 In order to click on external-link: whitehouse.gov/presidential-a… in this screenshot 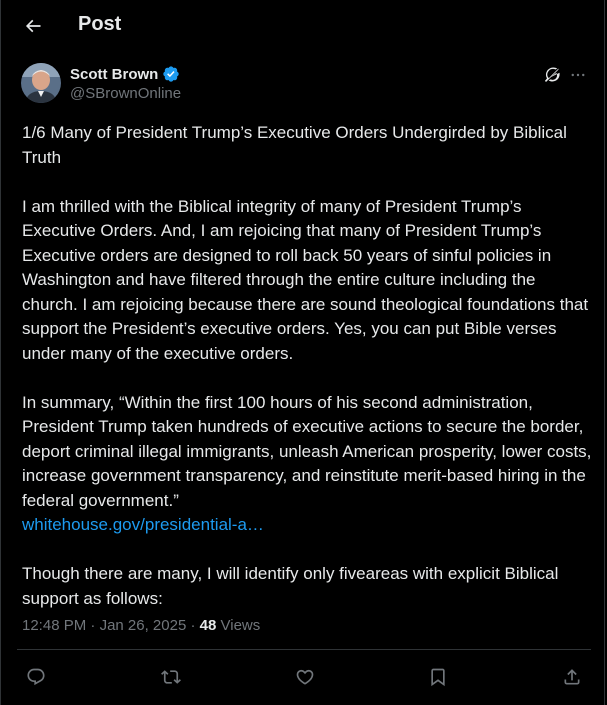, I will do `click(143, 524)`.